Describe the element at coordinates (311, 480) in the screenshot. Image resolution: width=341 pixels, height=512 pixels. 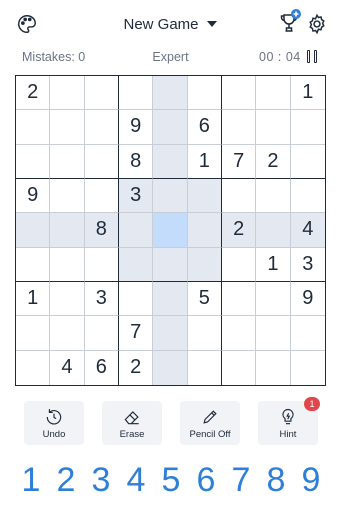
I see `number-key: 9` at that location.